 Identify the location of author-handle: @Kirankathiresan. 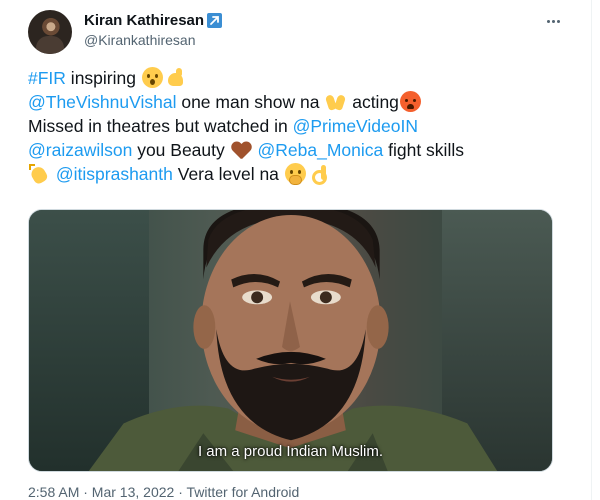
(140, 40).